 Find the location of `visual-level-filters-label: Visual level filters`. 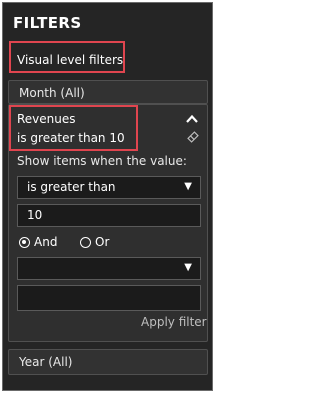

visual-level-filters-label: Visual level filters is located at coordinates (70, 60).